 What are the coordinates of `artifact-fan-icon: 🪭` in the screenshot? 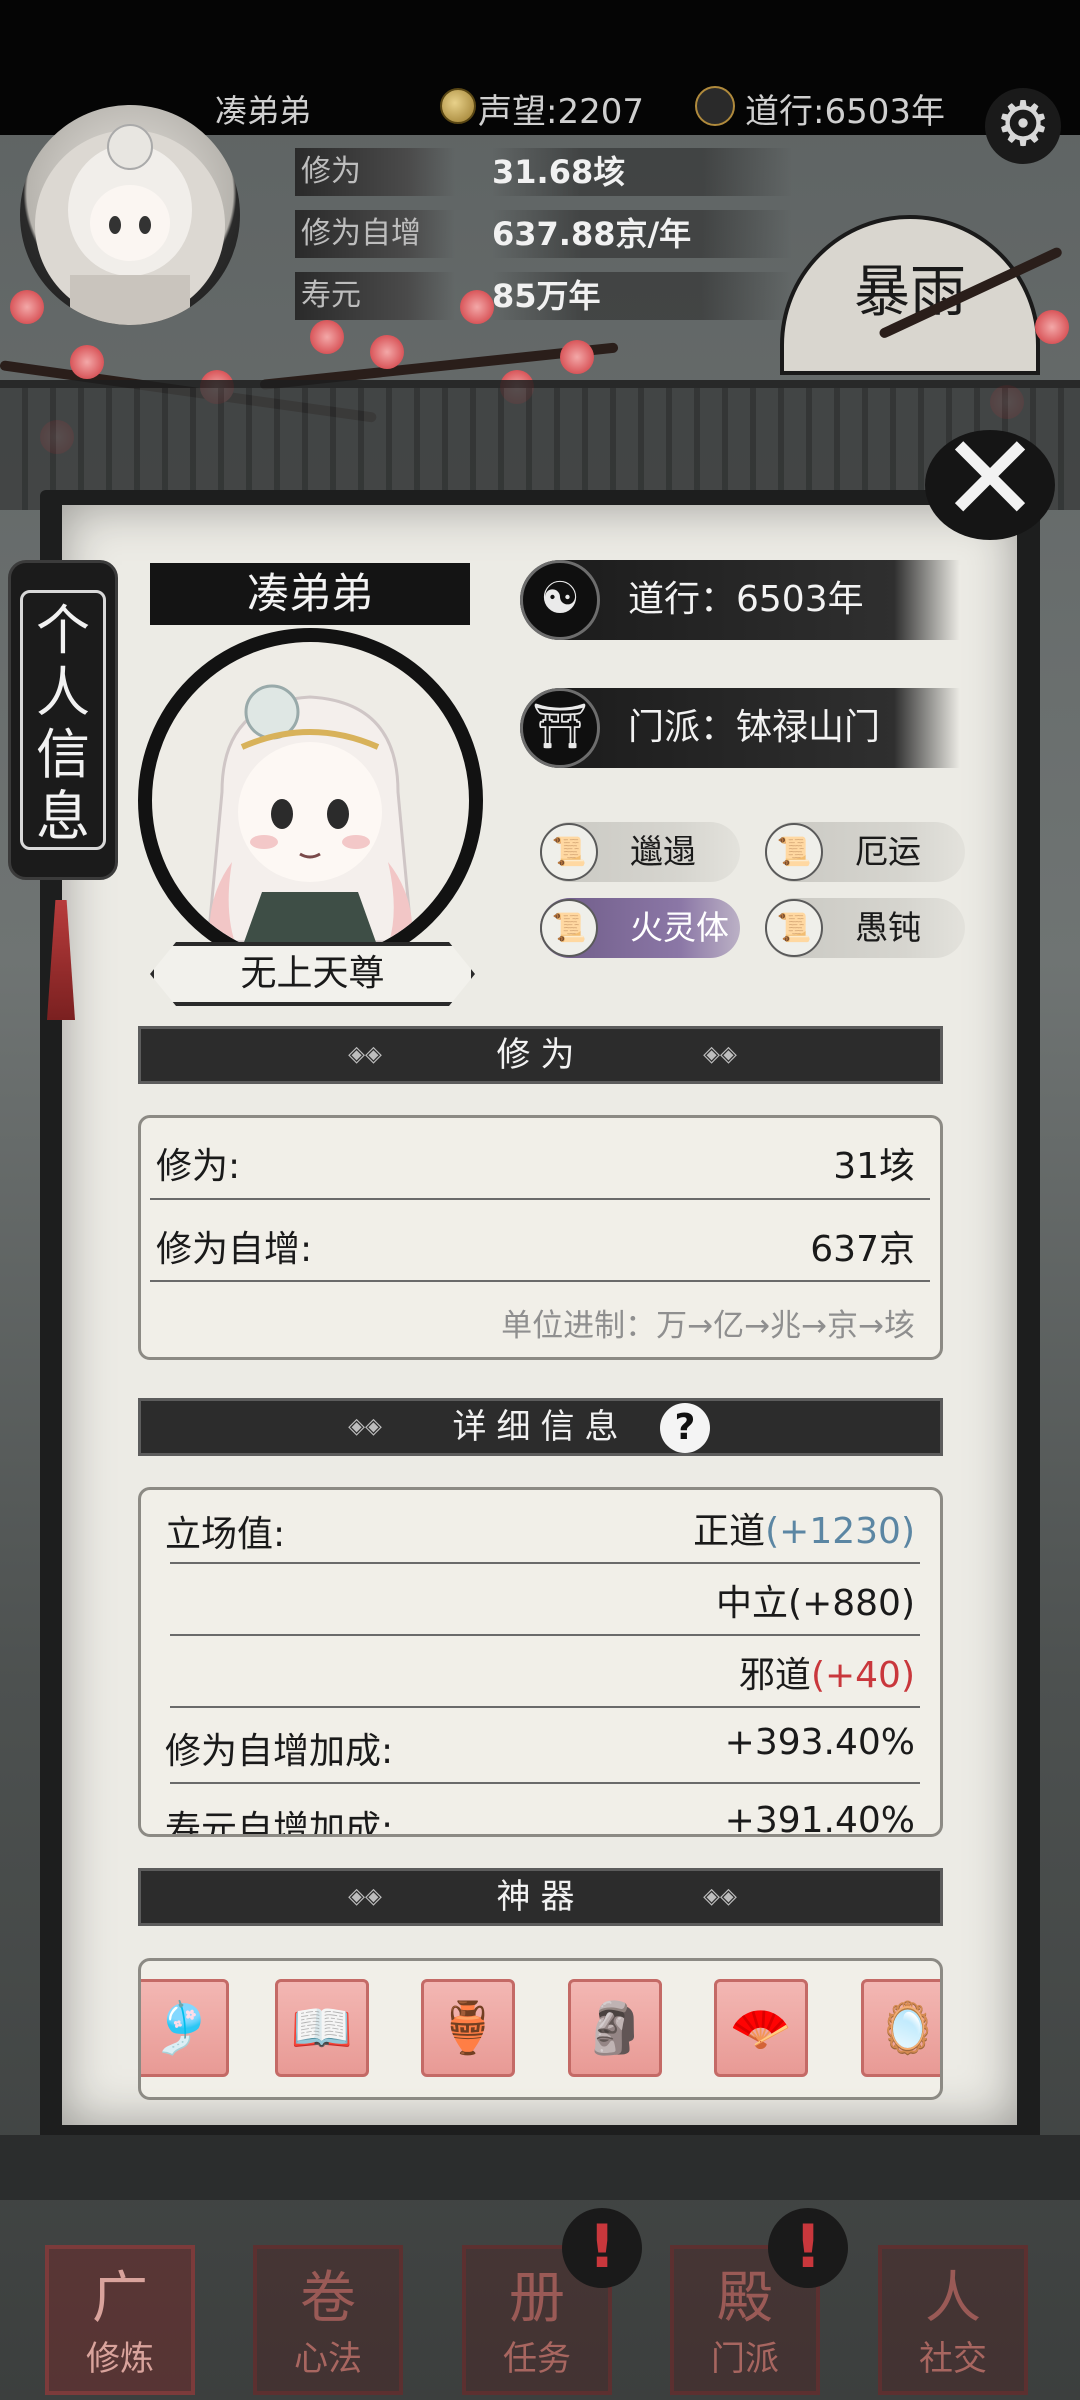 It's located at (761, 2028).